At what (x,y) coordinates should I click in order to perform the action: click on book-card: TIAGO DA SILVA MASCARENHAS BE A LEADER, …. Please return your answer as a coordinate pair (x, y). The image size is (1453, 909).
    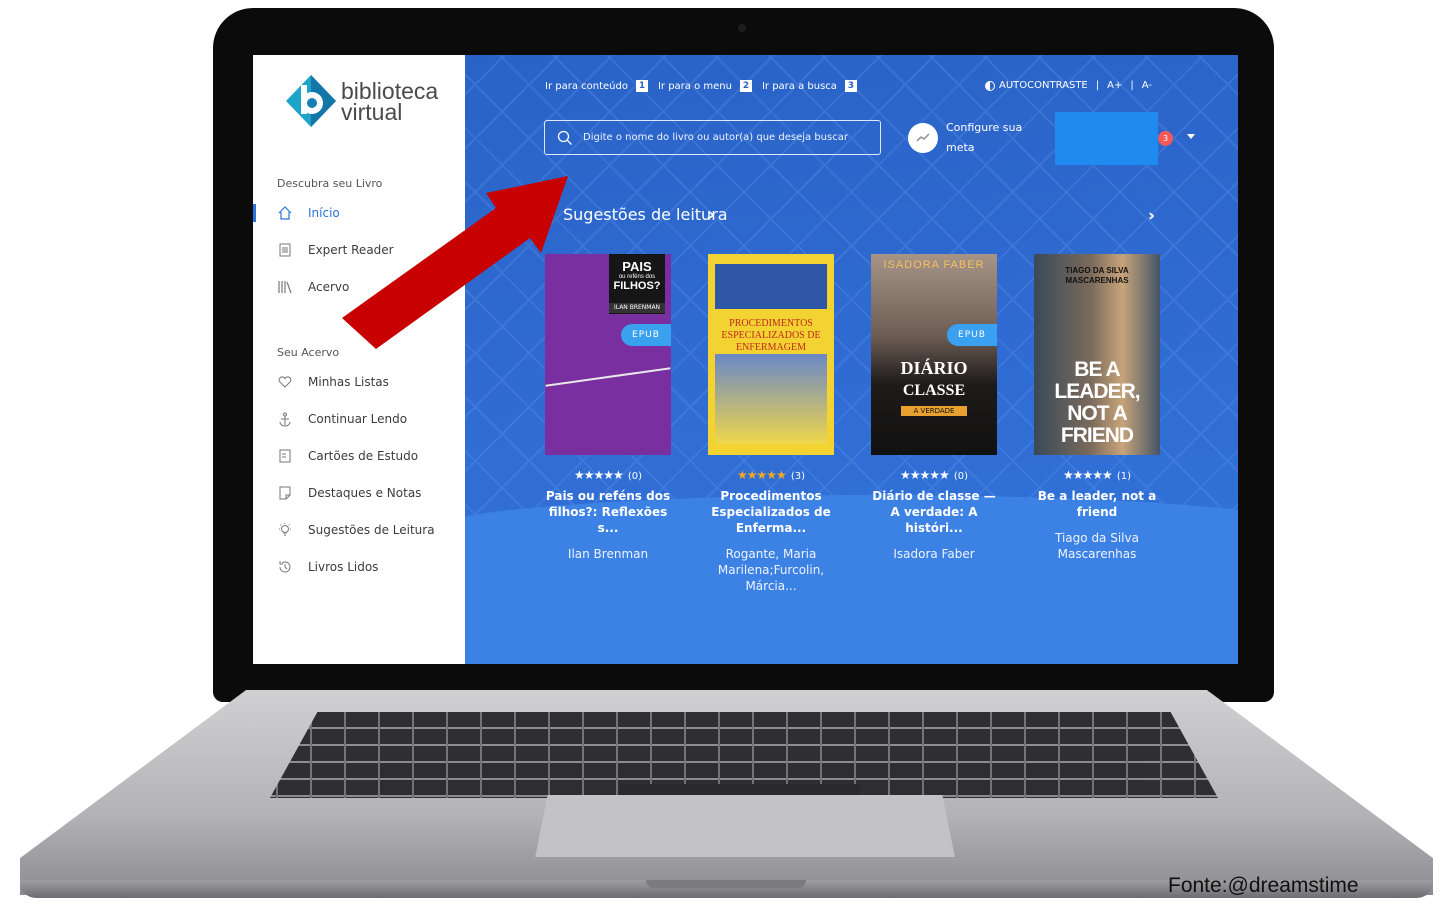
    Looking at the image, I should click on (1097, 408).